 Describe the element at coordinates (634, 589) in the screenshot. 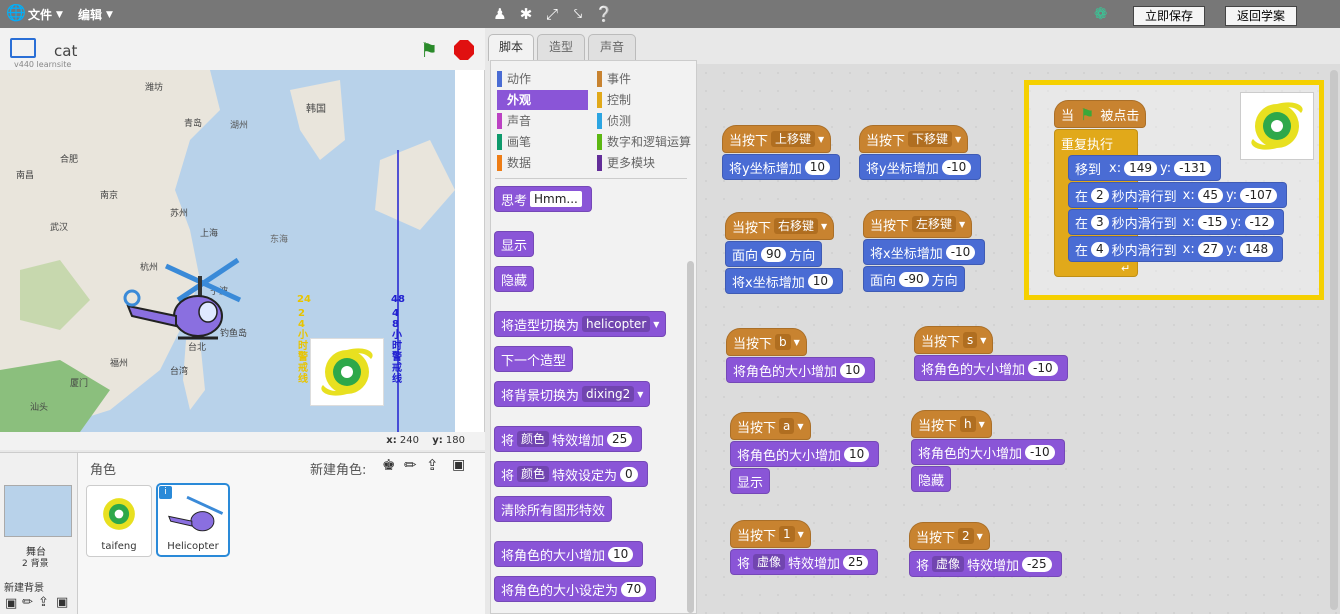

I see `block-number: 70` at that location.